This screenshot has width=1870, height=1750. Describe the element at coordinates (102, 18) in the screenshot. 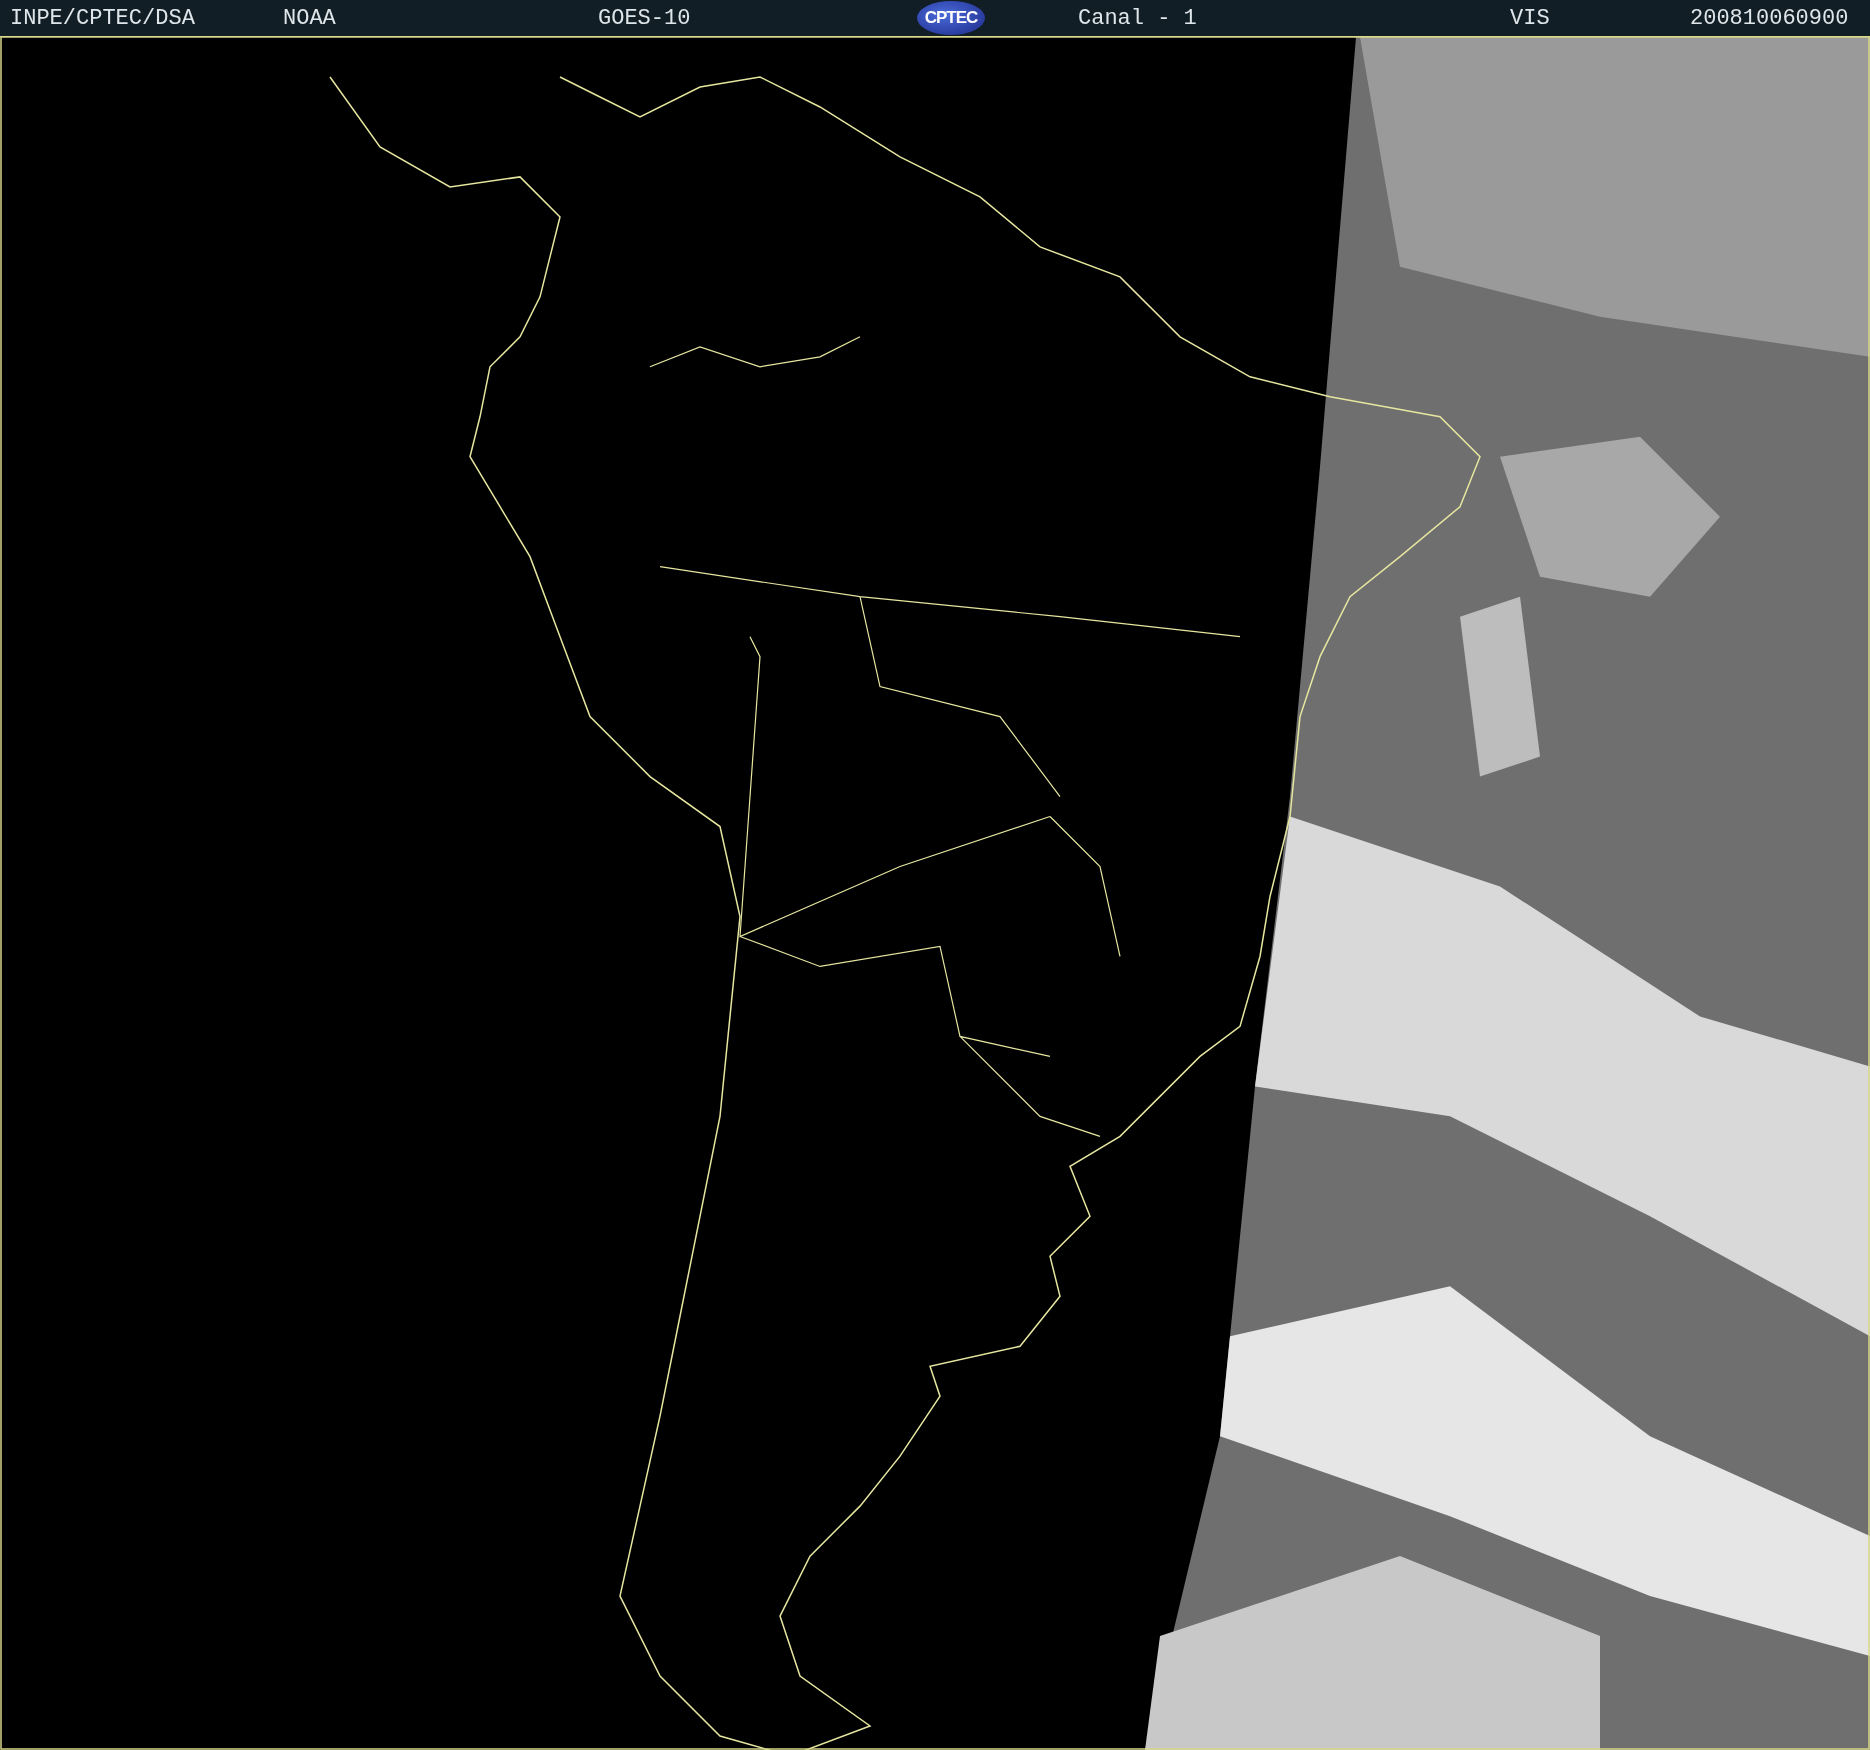

I see `header-label: INPE/CPTEC/DSA` at that location.